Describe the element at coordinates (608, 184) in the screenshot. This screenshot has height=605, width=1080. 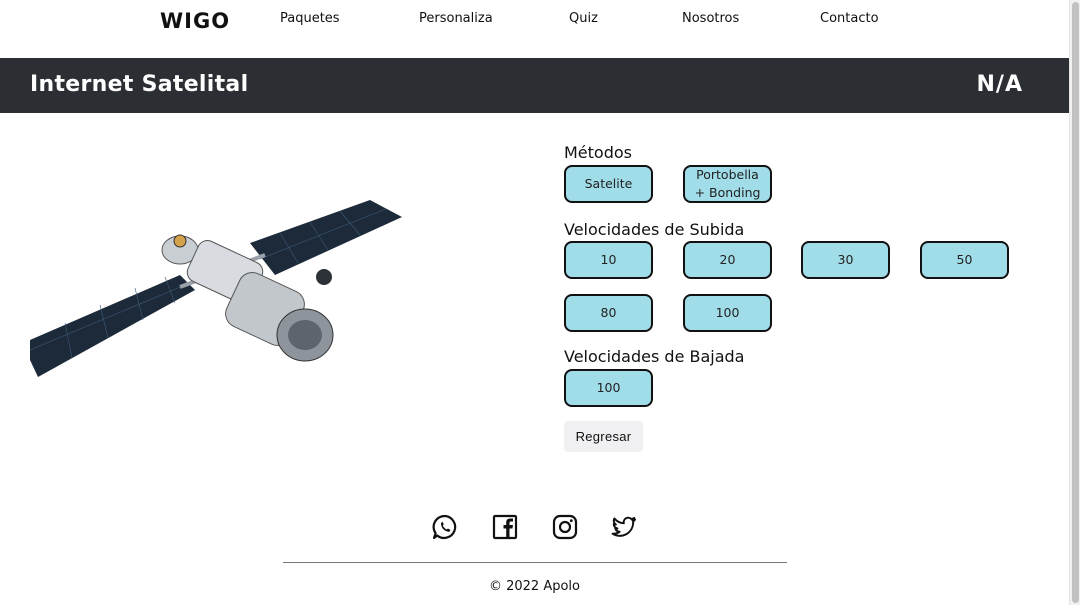
I see `metodo-option-satelite: Satelite` at that location.